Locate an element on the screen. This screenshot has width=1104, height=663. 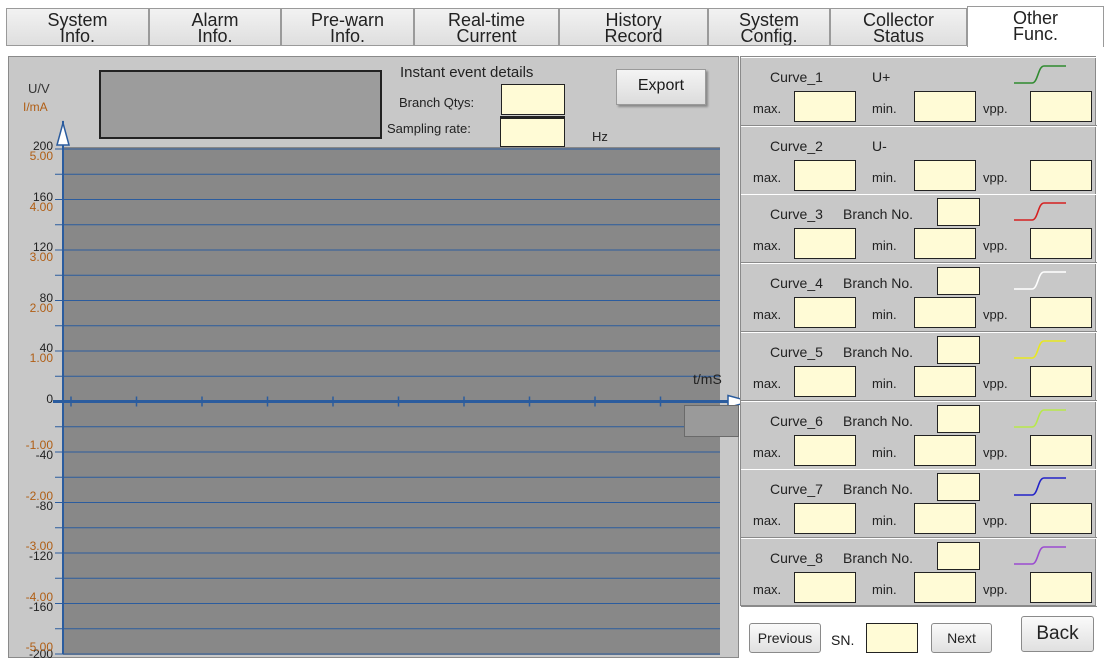
curve-row: Curve_7 Branch No. max. min. vpp. is located at coordinates (919, 504).